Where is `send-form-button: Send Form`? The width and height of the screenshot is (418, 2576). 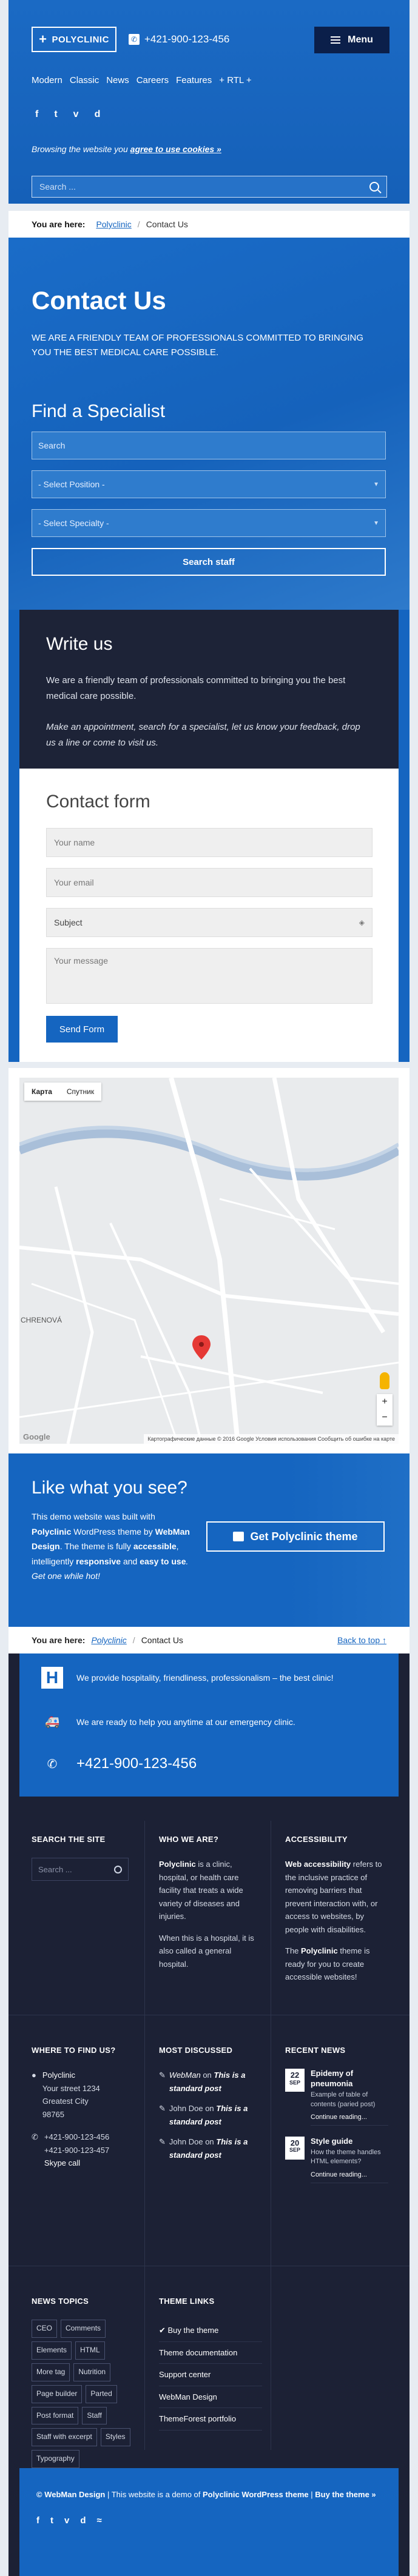 send-form-button: Send Form is located at coordinates (82, 1029).